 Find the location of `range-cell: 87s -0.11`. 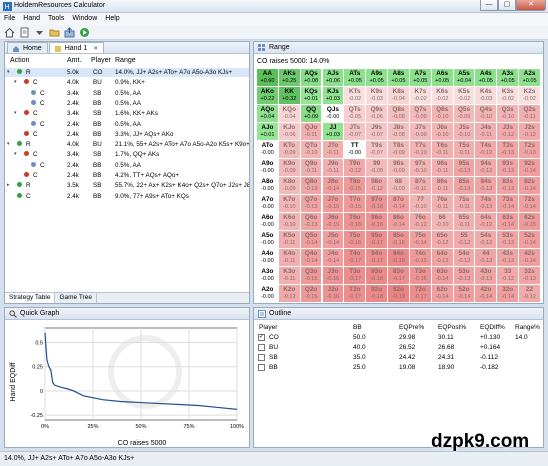

range-cell: 87s -0.11 is located at coordinates (420, 186).